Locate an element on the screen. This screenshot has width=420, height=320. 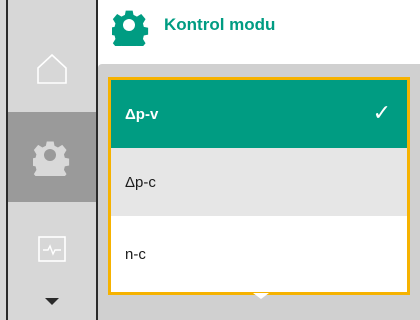
monitor-icon is located at coordinates (52, 249).